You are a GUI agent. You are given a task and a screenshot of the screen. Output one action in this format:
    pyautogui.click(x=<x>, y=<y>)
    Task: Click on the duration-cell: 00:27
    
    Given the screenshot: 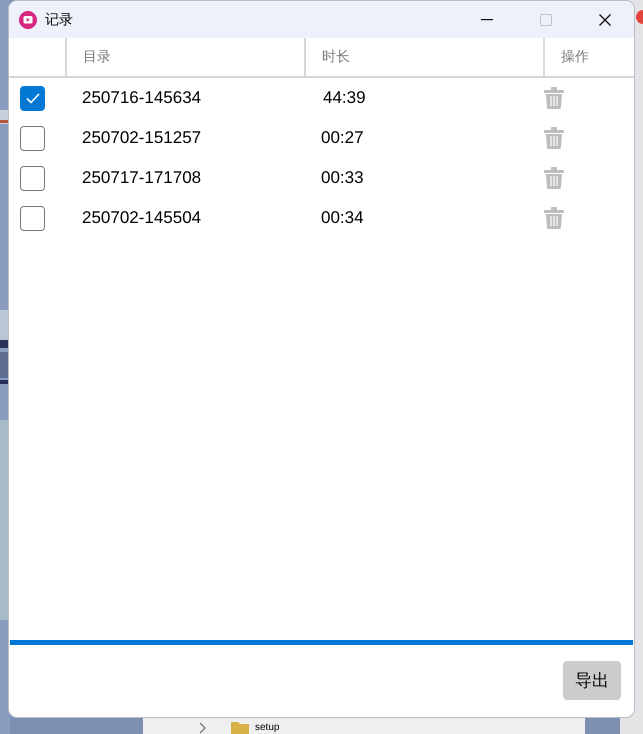 What is the action you would take?
    pyautogui.click(x=342, y=137)
    